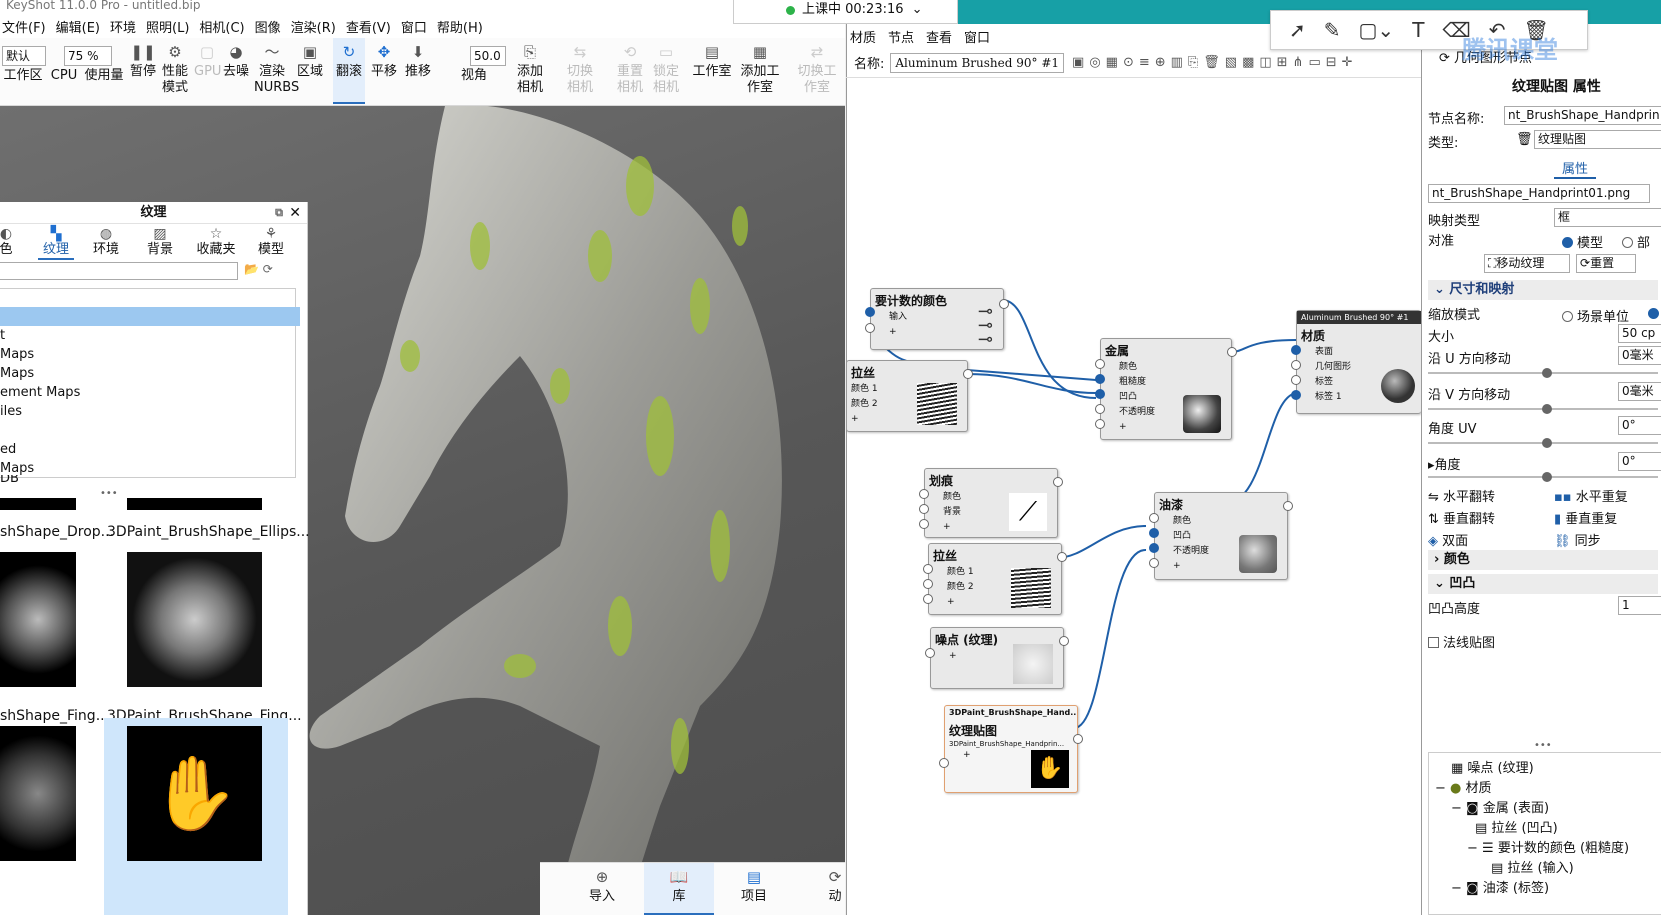 This screenshot has width=1661, height=915. What do you see at coordinates (150, 316) in the screenshot?
I see `tree-item-selected` at bounding box center [150, 316].